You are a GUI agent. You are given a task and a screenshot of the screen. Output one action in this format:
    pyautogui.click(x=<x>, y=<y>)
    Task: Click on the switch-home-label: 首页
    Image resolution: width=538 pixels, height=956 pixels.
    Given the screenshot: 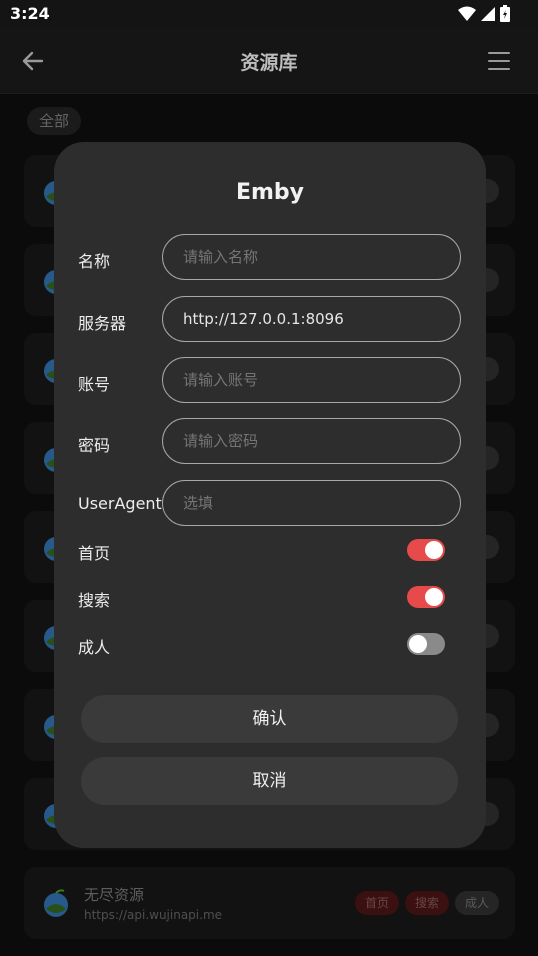 What is the action you would take?
    pyautogui.click(x=94, y=553)
    